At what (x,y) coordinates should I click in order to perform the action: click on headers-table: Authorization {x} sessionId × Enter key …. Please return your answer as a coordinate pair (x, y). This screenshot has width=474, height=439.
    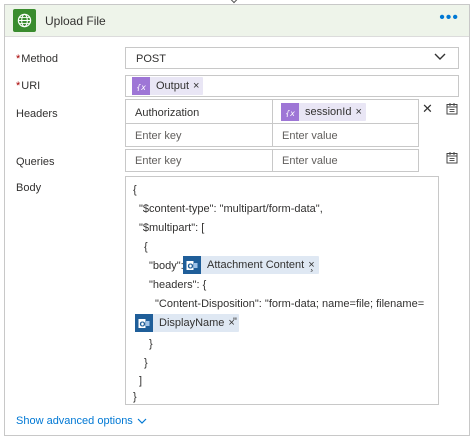
    Looking at the image, I should click on (272, 123).